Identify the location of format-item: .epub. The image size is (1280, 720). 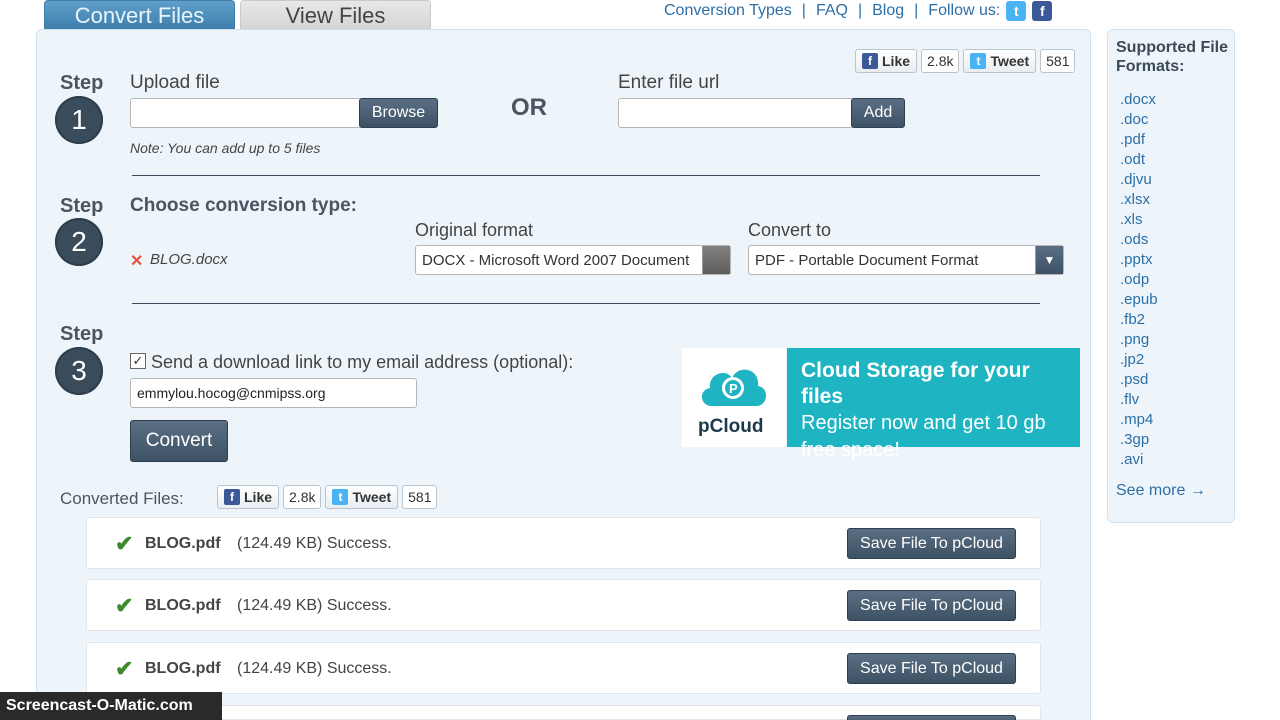
(1139, 300).